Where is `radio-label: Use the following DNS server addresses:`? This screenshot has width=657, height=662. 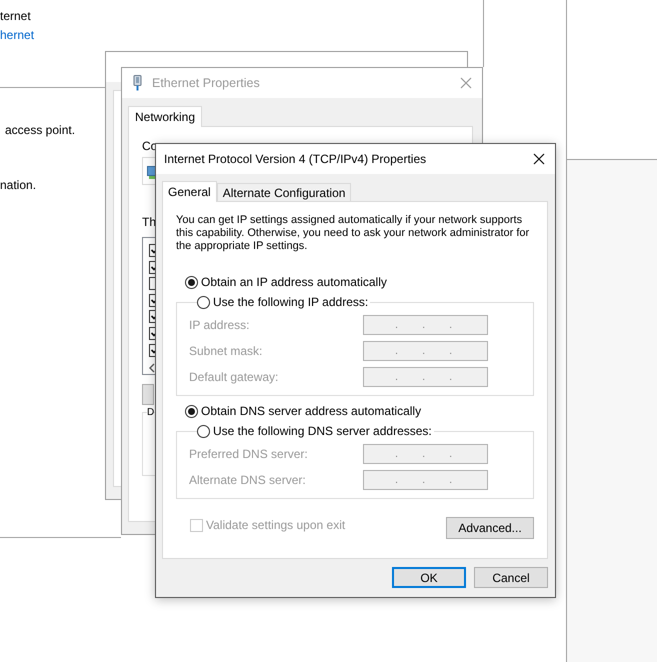 radio-label: Use the following DNS server addresses: is located at coordinates (322, 431).